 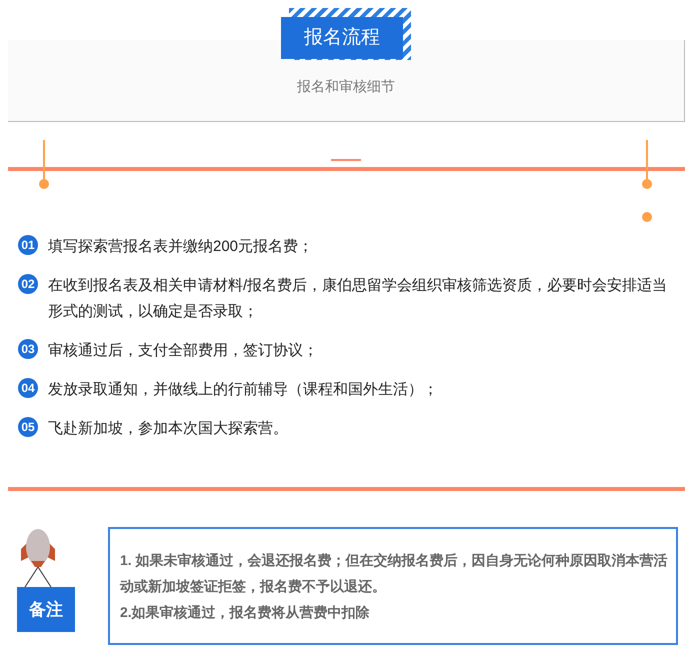 I want to click on step-number: 02, so click(x=28, y=284).